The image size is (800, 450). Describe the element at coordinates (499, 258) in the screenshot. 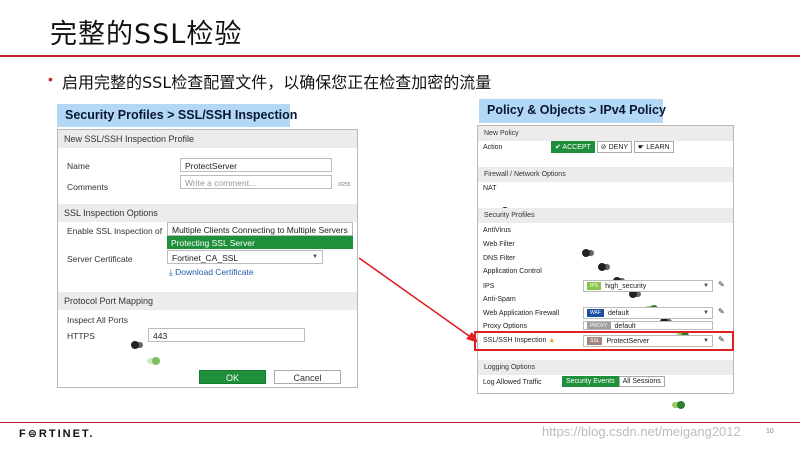

I see `dns-filter-label: DNS Filter` at that location.